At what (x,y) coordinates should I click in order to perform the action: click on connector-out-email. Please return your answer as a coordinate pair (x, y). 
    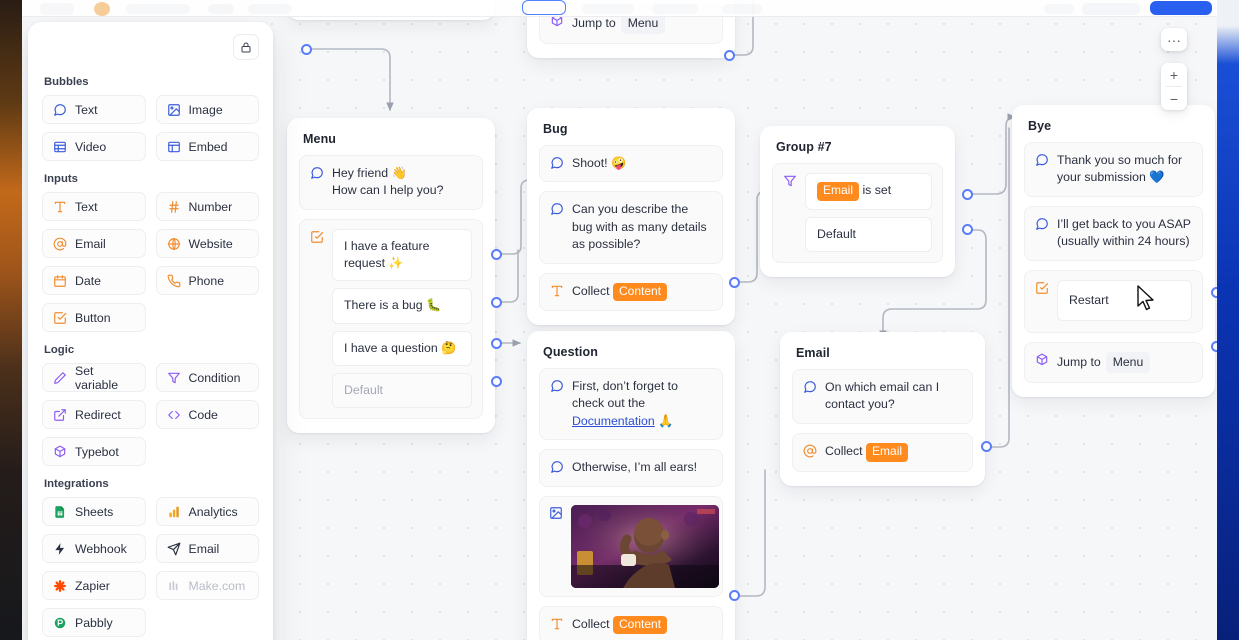
    Looking at the image, I should click on (986, 446).